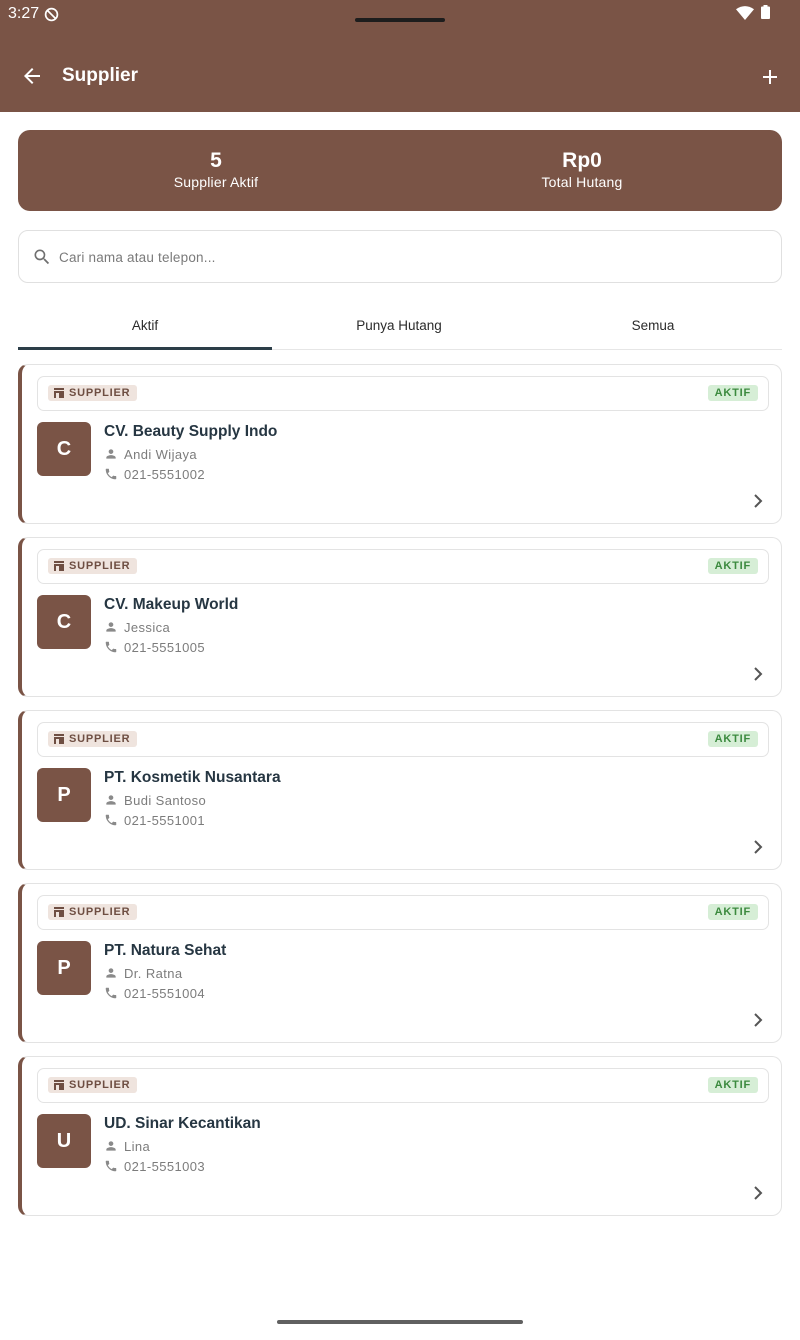 This screenshot has height=1340, width=800. I want to click on phone-line: 021-5551002, so click(154, 474).